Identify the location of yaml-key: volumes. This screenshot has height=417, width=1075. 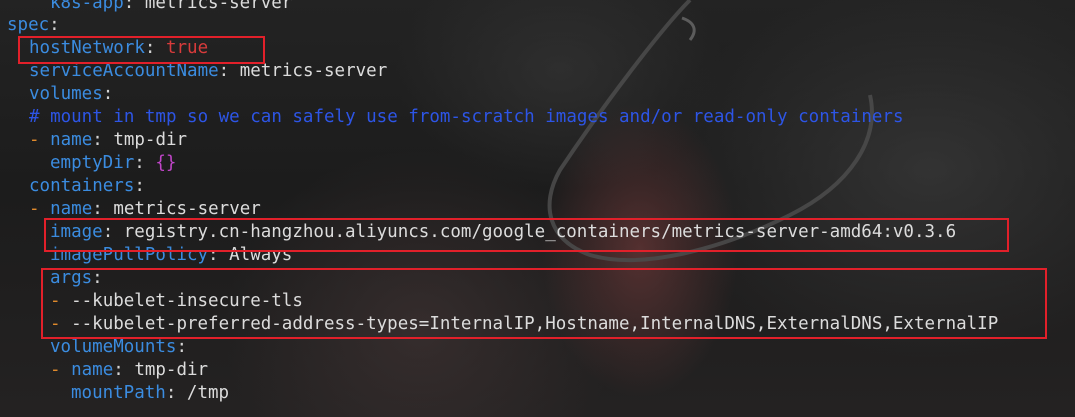
(66, 94).